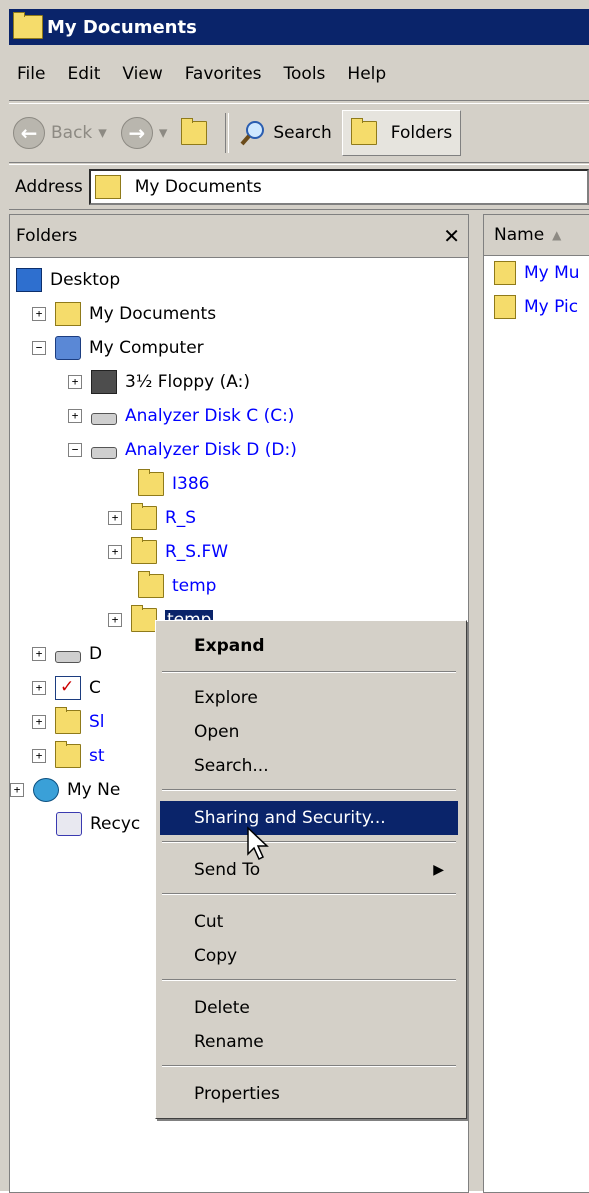 The width and height of the screenshot is (589, 1193). What do you see at coordinates (505, 307) in the screenshot?
I see `my-pictures-icon` at bounding box center [505, 307].